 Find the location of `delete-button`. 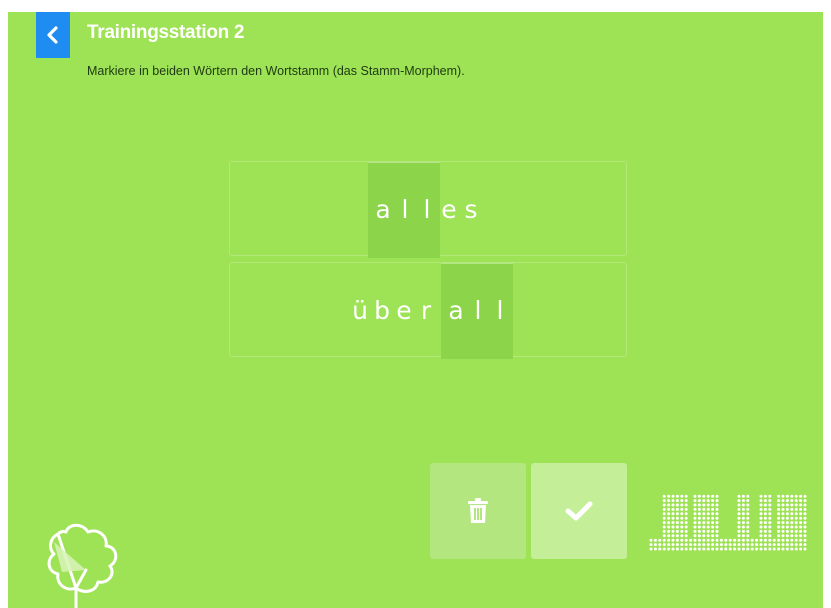

delete-button is located at coordinates (478, 511).